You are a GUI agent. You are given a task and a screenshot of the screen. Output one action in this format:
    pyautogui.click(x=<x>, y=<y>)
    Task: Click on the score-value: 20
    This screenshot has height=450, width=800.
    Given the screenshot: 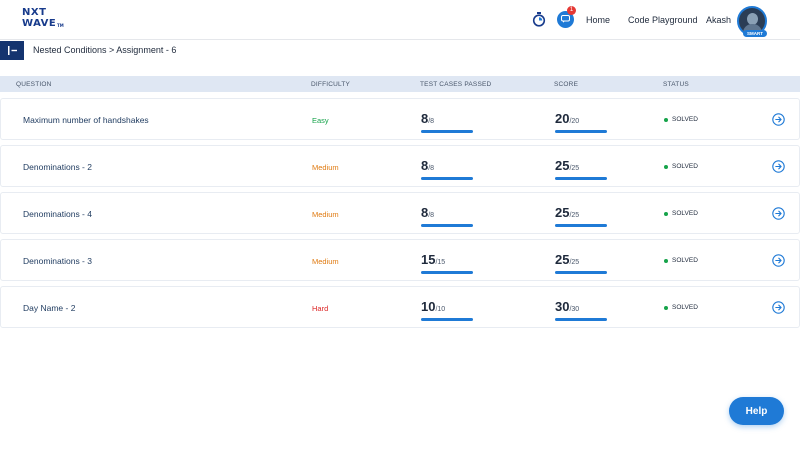 What is the action you would take?
    pyautogui.click(x=562, y=118)
    